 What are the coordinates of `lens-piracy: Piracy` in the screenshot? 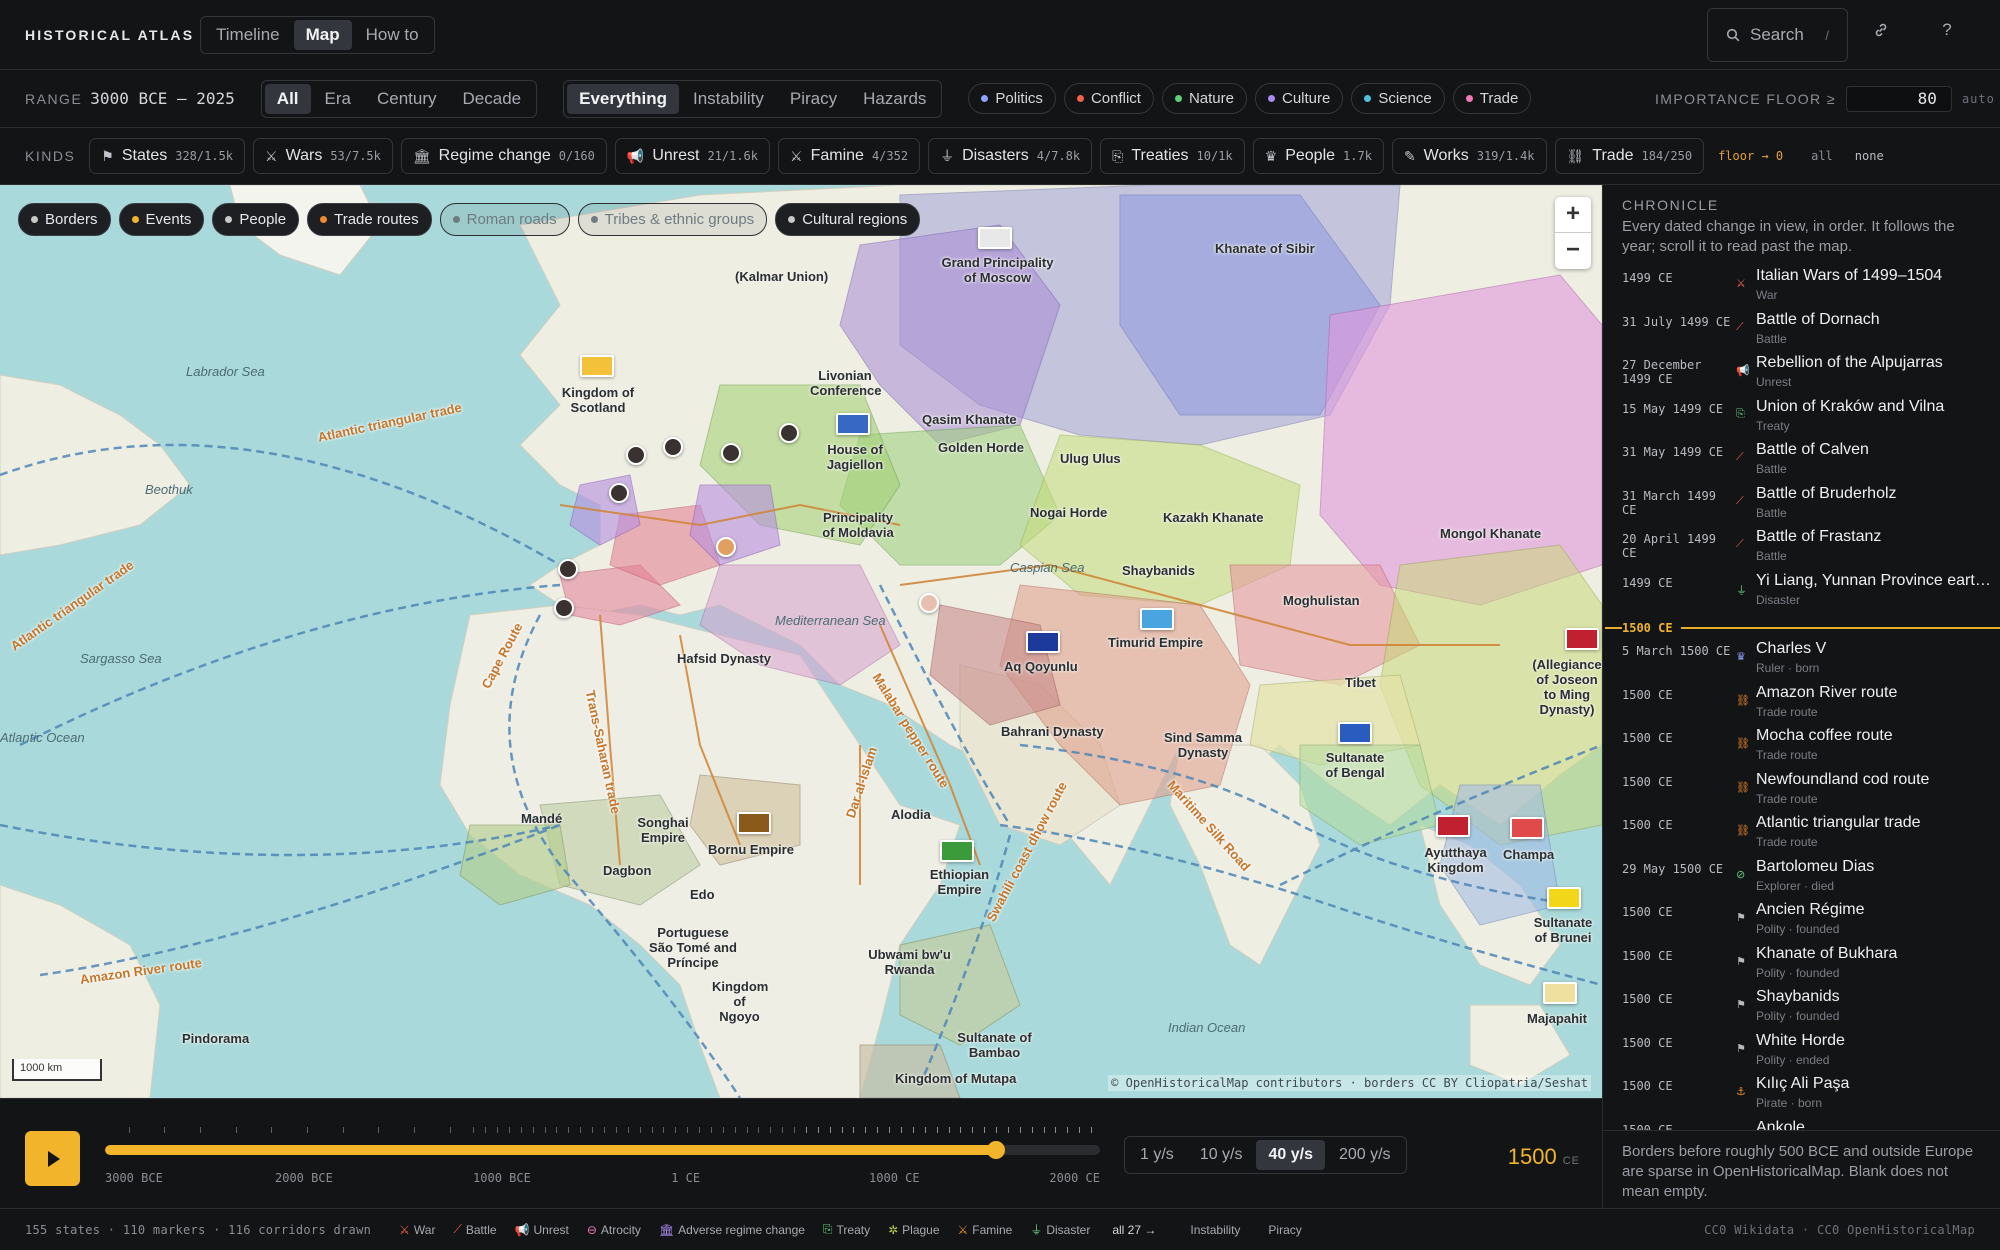 It's located at (813, 99).